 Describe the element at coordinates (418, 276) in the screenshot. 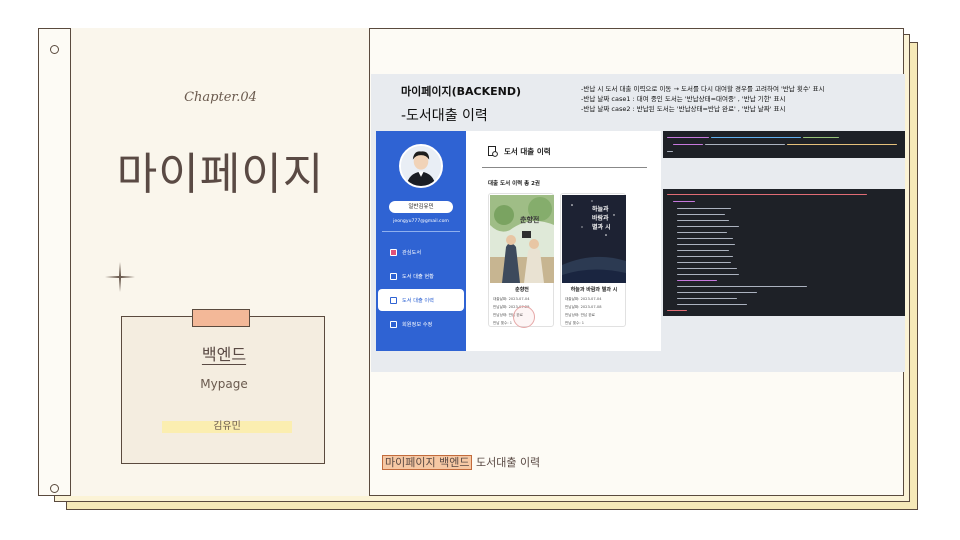

I see `sidebar-item-label: 도서 대출 현황` at that location.